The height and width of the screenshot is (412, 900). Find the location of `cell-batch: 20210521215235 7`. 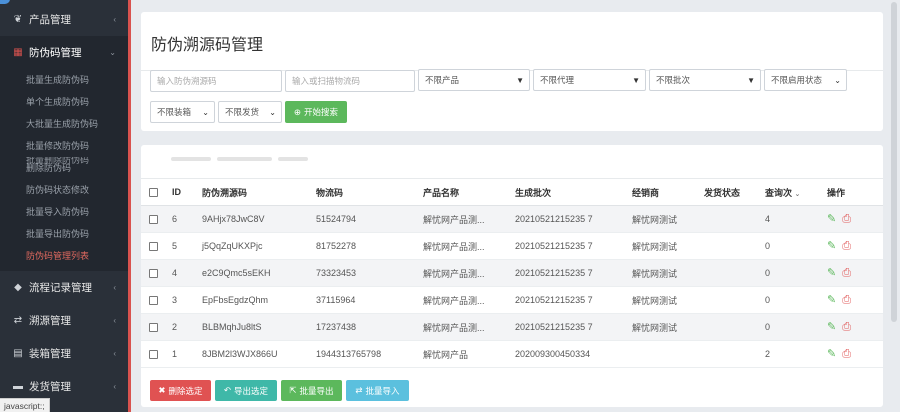

cell-batch: 20210521215235 7 is located at coordinates (570, 300).